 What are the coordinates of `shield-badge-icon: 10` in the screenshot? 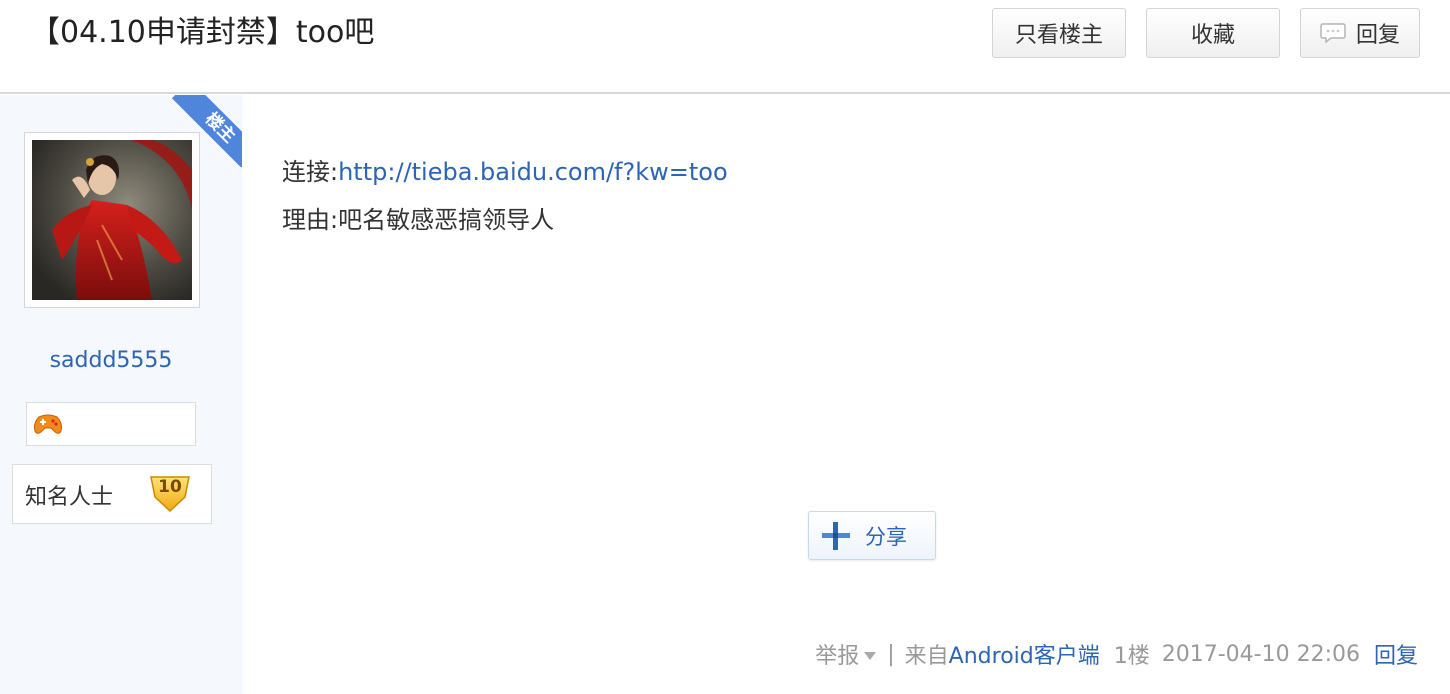 It's located at (170, 493).